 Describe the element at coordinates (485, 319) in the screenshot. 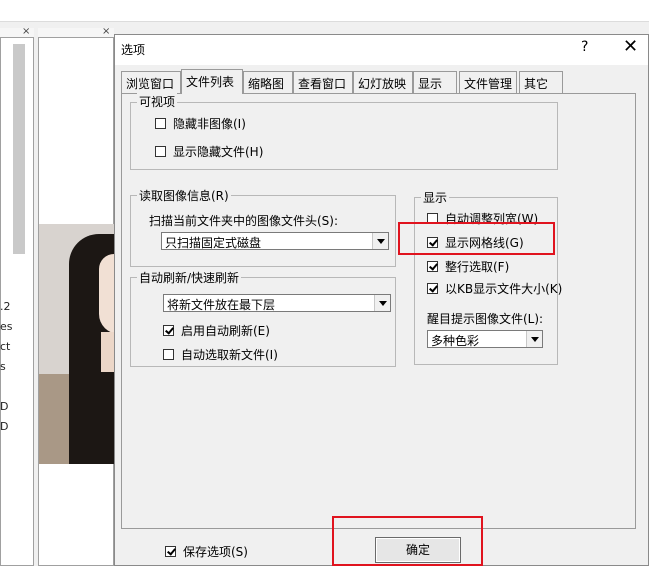

I see `highlight-images-label: 醒目提示图像文件(L):` at that location.